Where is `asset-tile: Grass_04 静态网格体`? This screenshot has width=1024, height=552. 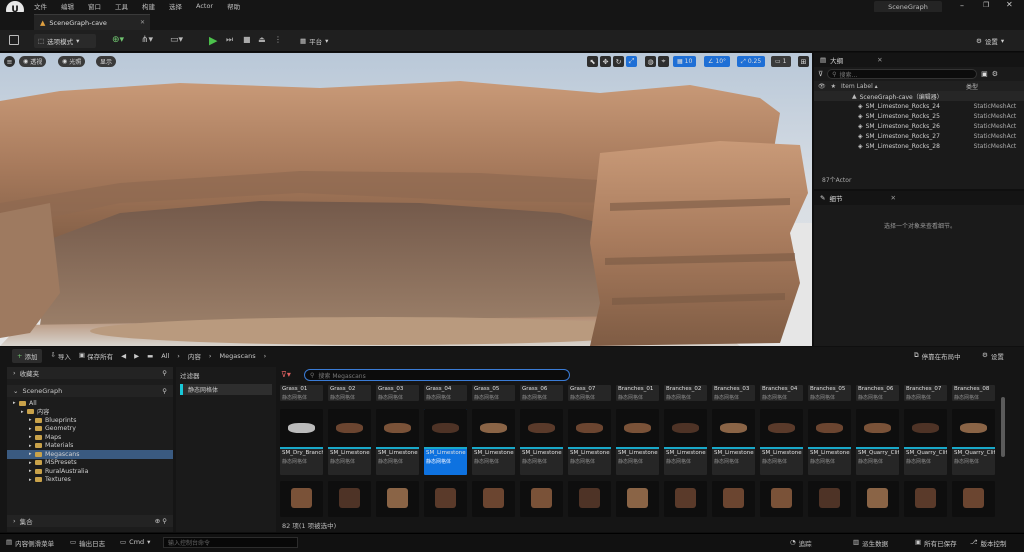
asset-tile: Grass_04 静态网格体 is located at coordinates (445, 393).